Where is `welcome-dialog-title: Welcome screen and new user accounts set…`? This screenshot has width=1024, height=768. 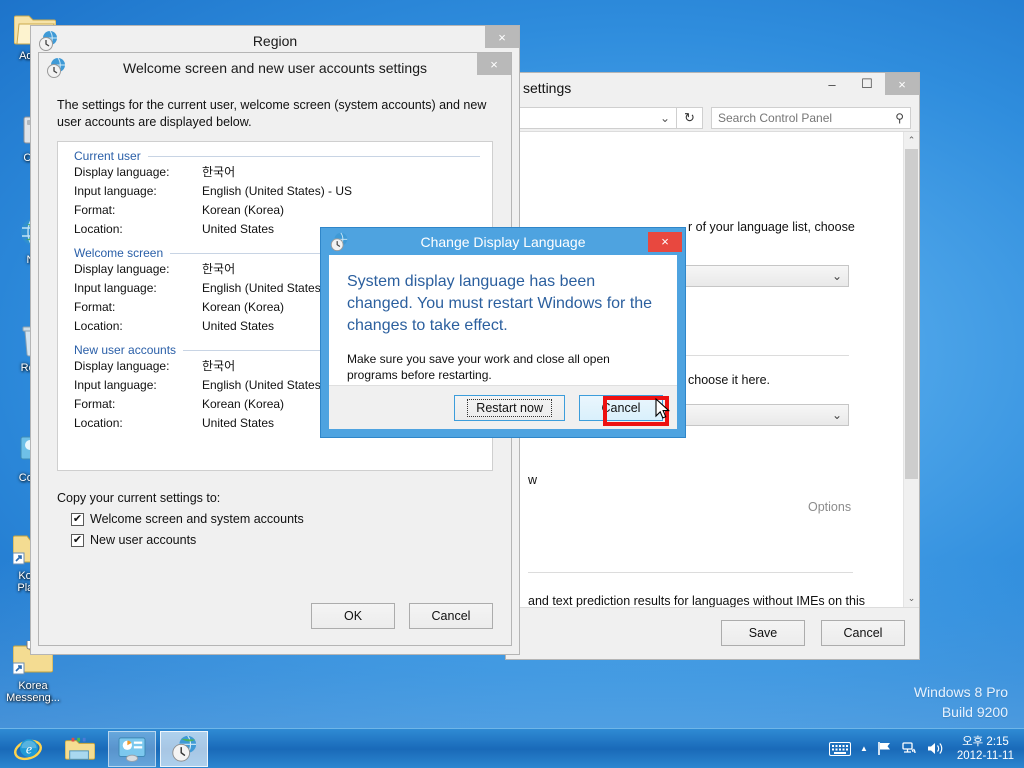 welcome-dialog-title: Welcome screen and new user accounts set… is located at coordinates (274, 68).